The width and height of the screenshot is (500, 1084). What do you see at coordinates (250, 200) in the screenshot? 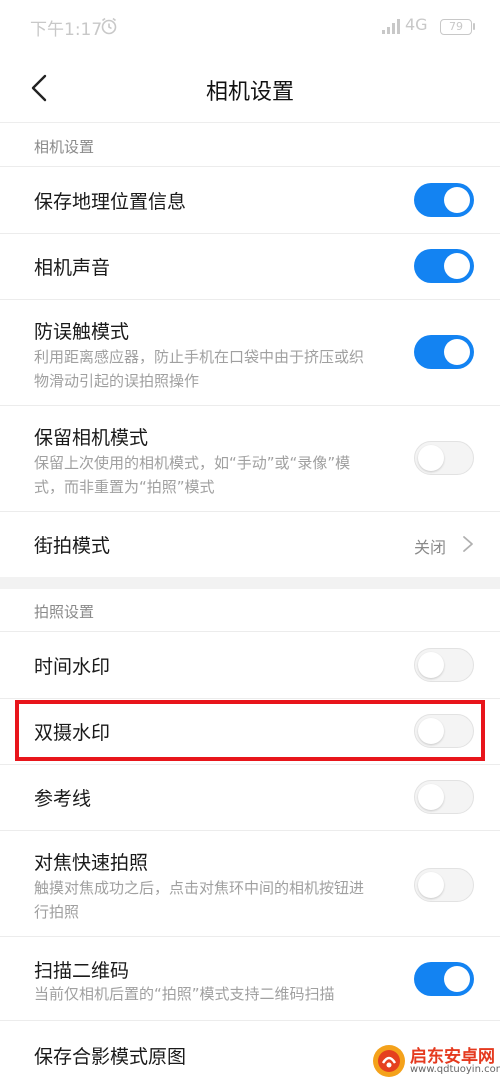
I see `setting-row-location: 保存地理位置信息` at bounding box center [250, 200].